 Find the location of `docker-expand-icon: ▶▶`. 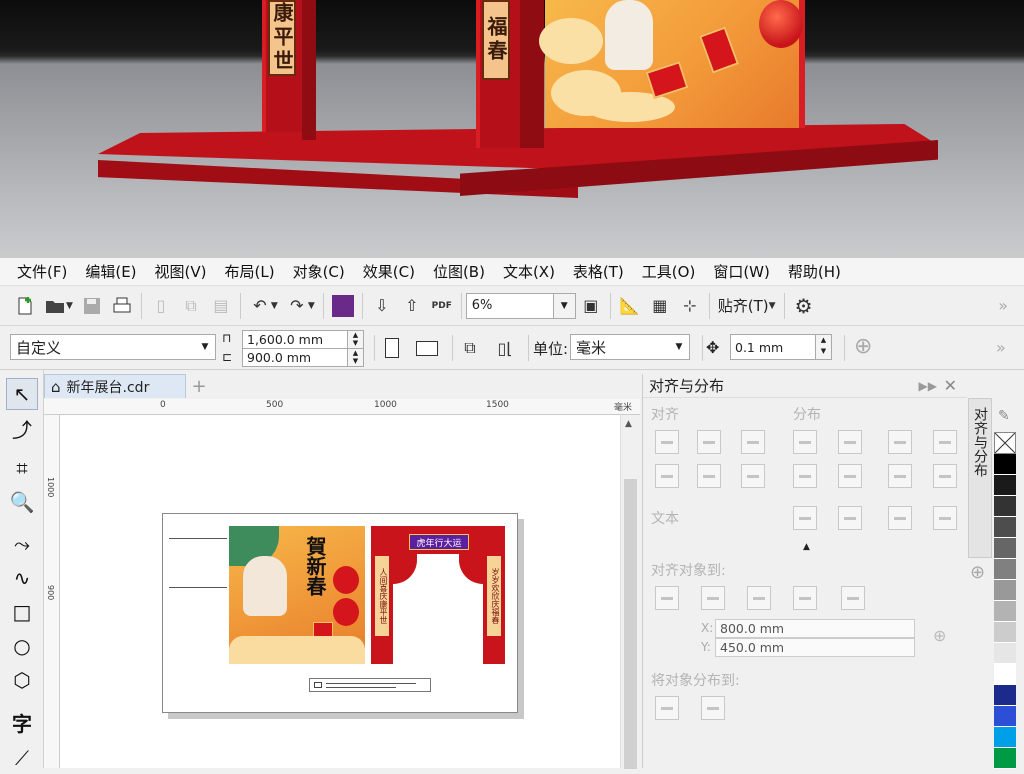

docker-expand-icon: ▶▶ is located at coordinates (928, 386).